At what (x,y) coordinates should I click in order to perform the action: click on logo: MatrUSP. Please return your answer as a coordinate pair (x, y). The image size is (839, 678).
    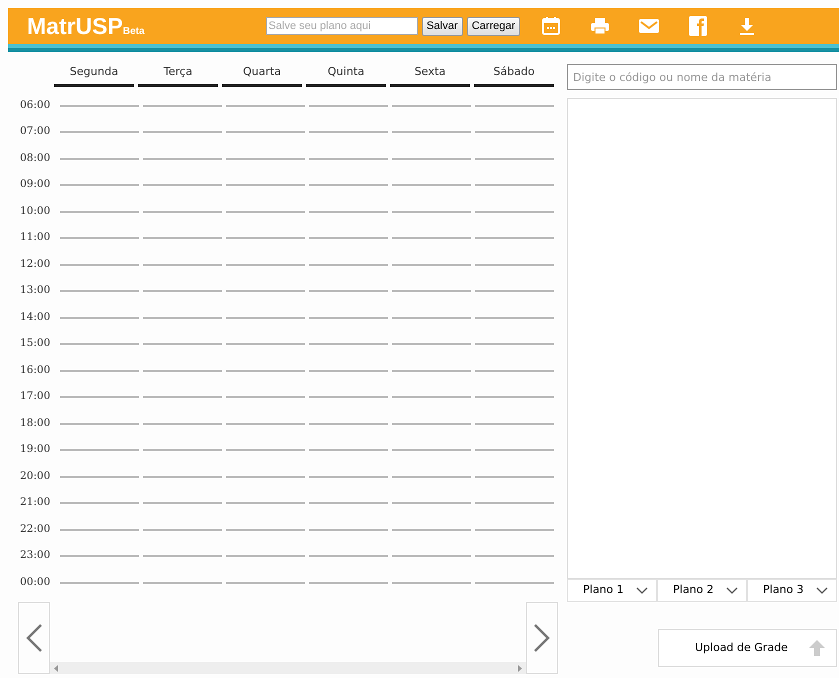
    Looking at the image, I should click on (75, 26).